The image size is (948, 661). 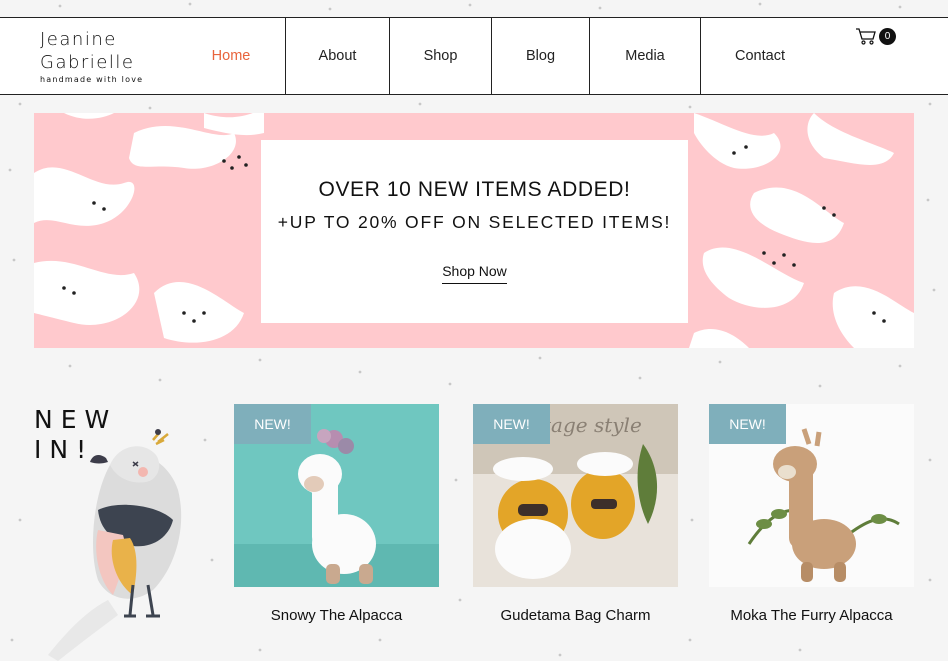 I want to click on product-card: NEW! Snowy The Alpacca, so click(x=336, y=514).